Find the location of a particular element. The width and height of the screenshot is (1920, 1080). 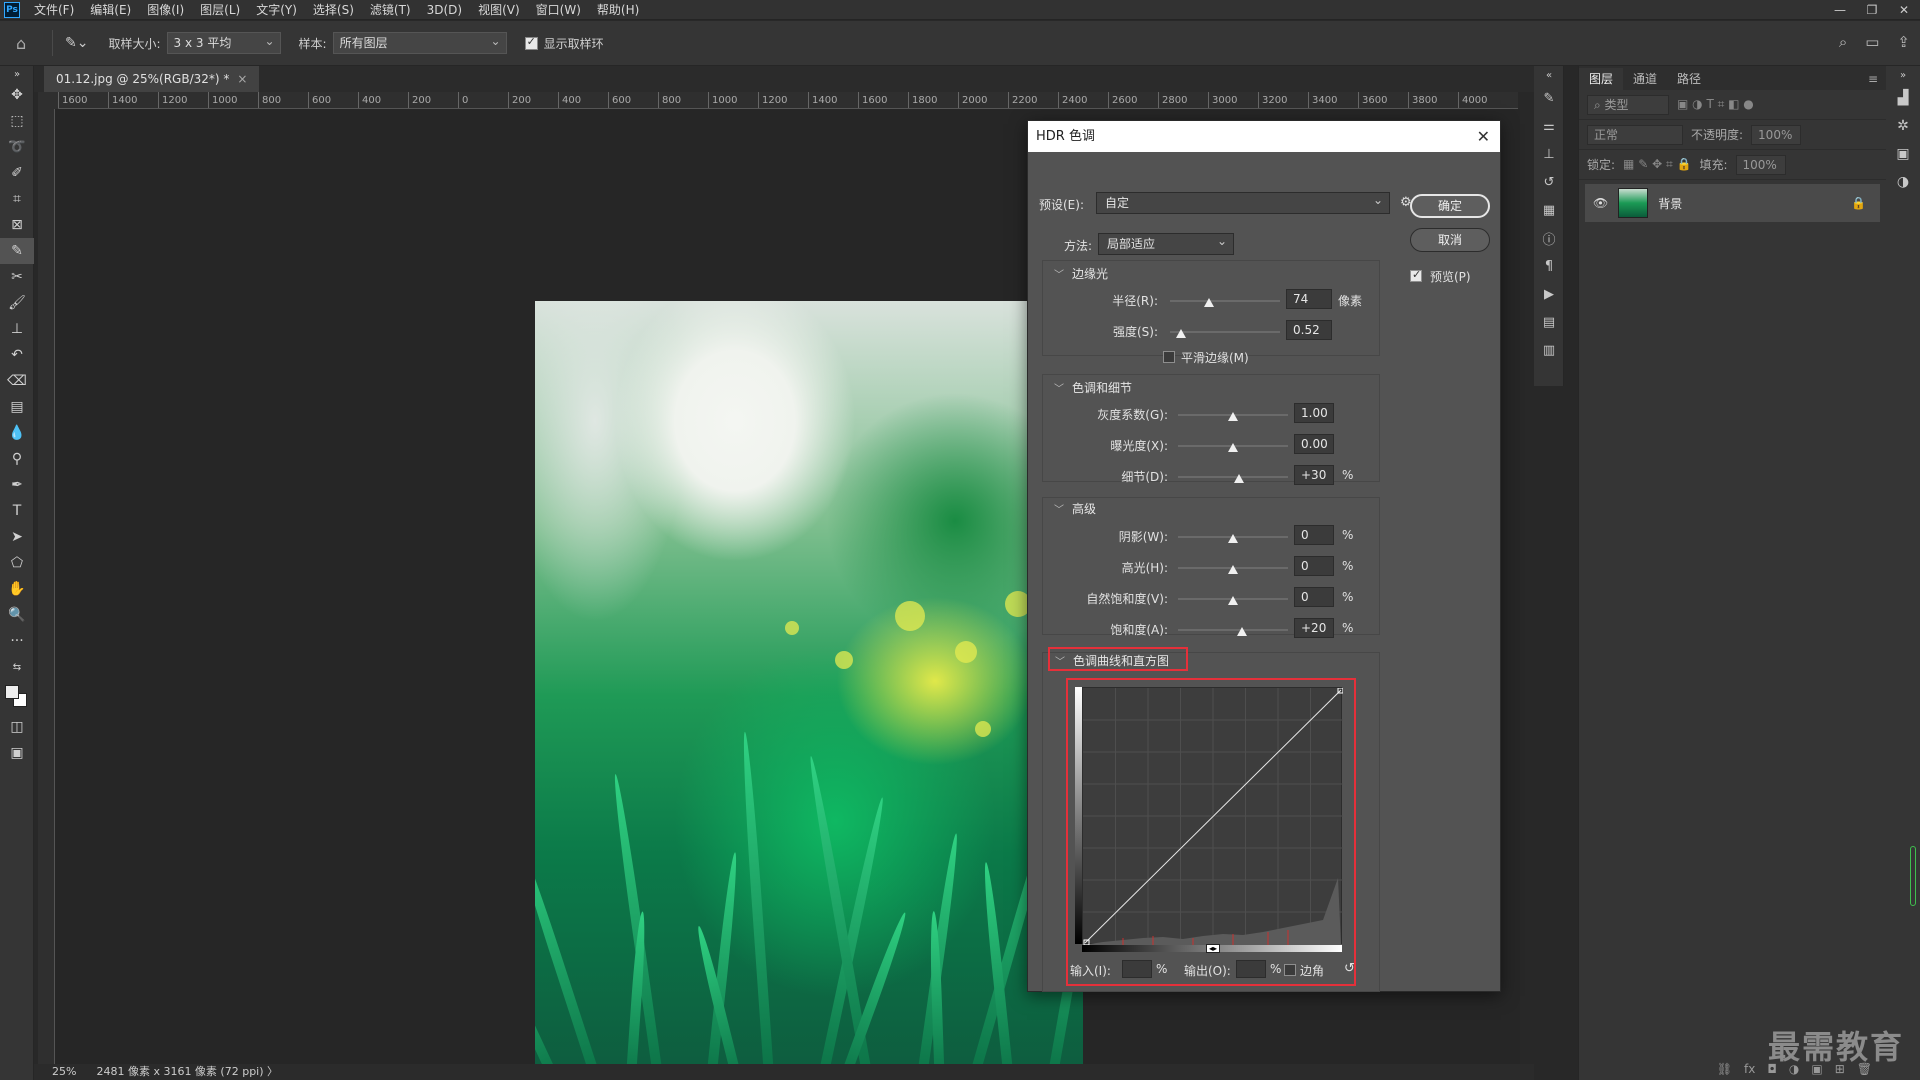

strength-slider-track is located at coordinates (1225, 332).